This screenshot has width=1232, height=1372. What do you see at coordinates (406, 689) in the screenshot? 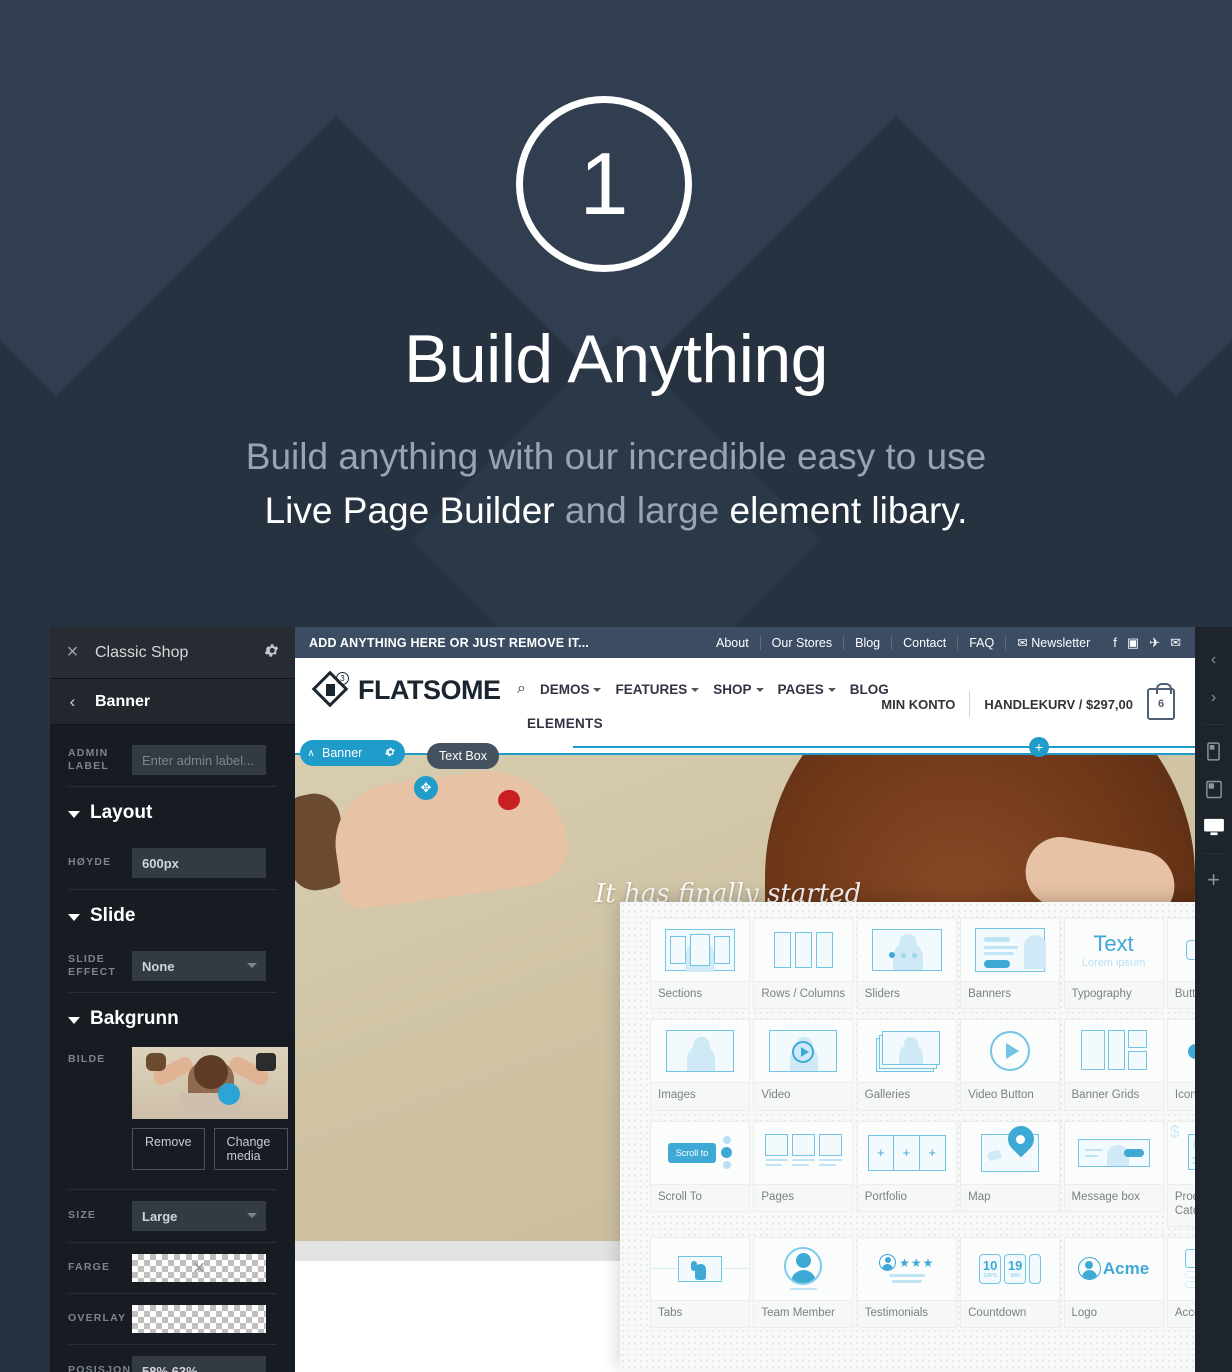
I see `site-logo: 3 FLATSOME` at bounding box center [406, 689].